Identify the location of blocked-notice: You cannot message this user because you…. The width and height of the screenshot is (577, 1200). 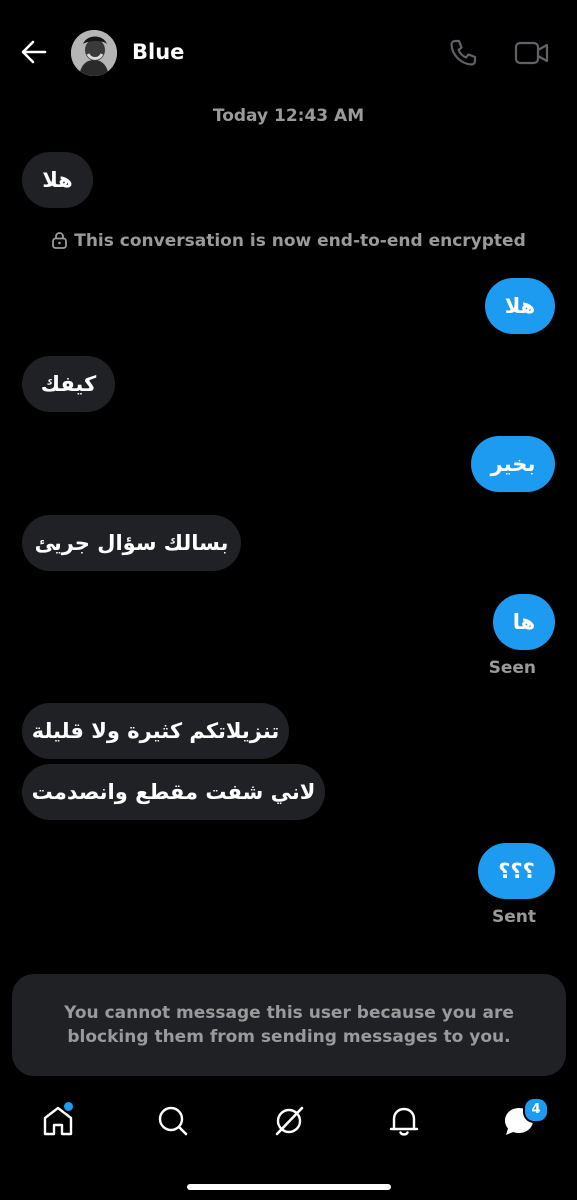
(289, 1025).